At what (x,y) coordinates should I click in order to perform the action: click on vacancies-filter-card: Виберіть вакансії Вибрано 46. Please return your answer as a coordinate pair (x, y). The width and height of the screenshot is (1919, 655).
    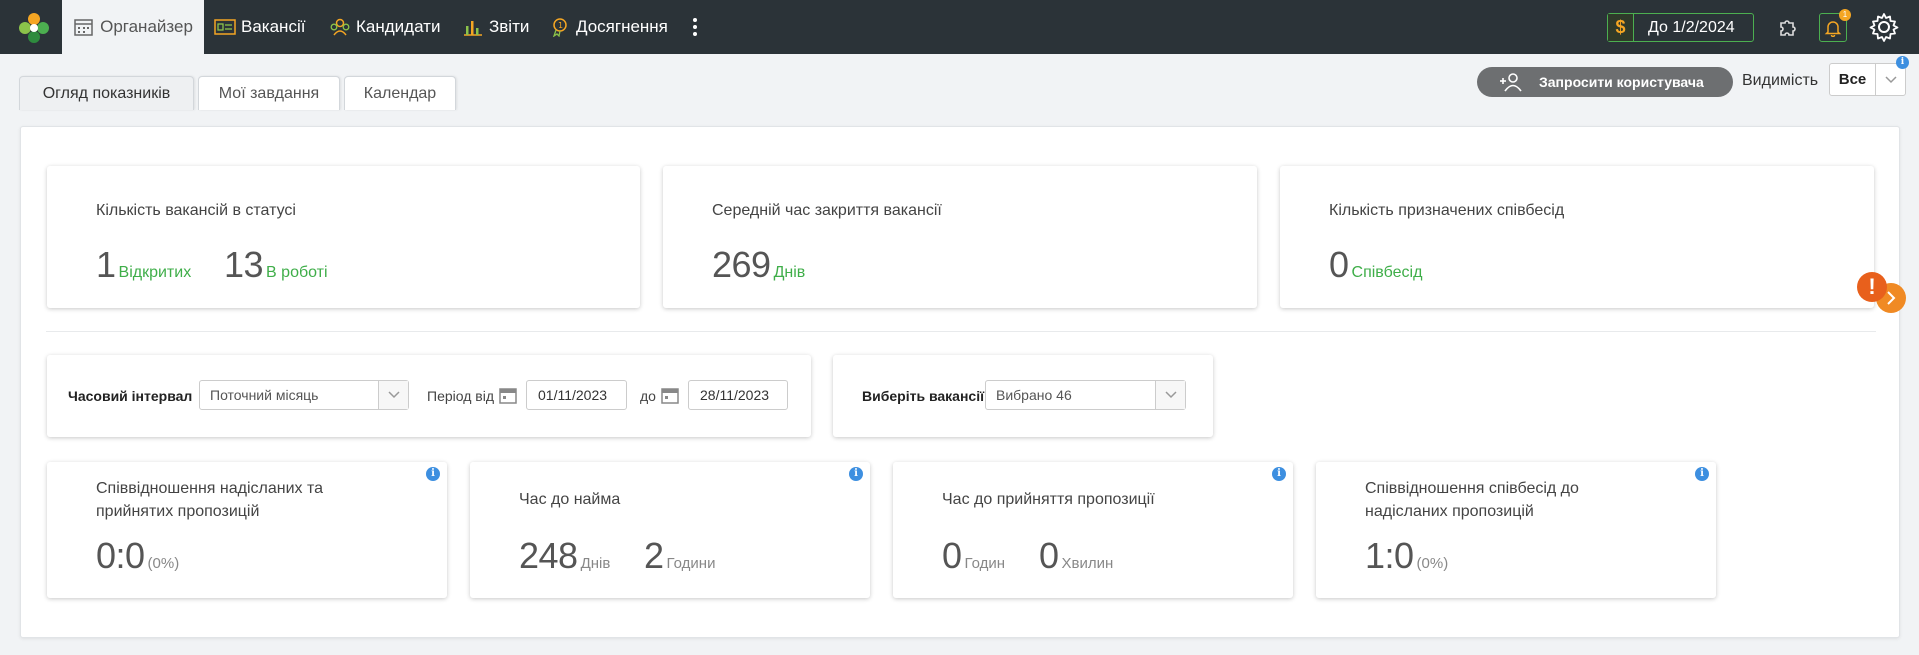
    Looking at the image, I should click on (1023, 396).